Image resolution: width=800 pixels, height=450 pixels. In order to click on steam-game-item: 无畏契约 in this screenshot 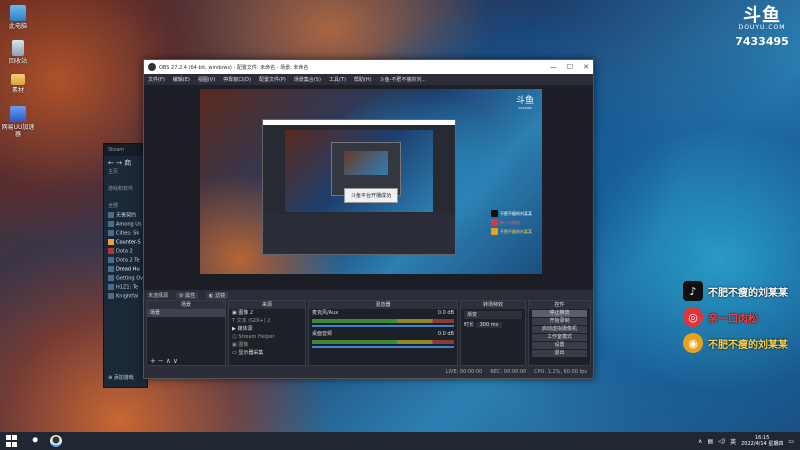, I will do `click(125, 215)`.